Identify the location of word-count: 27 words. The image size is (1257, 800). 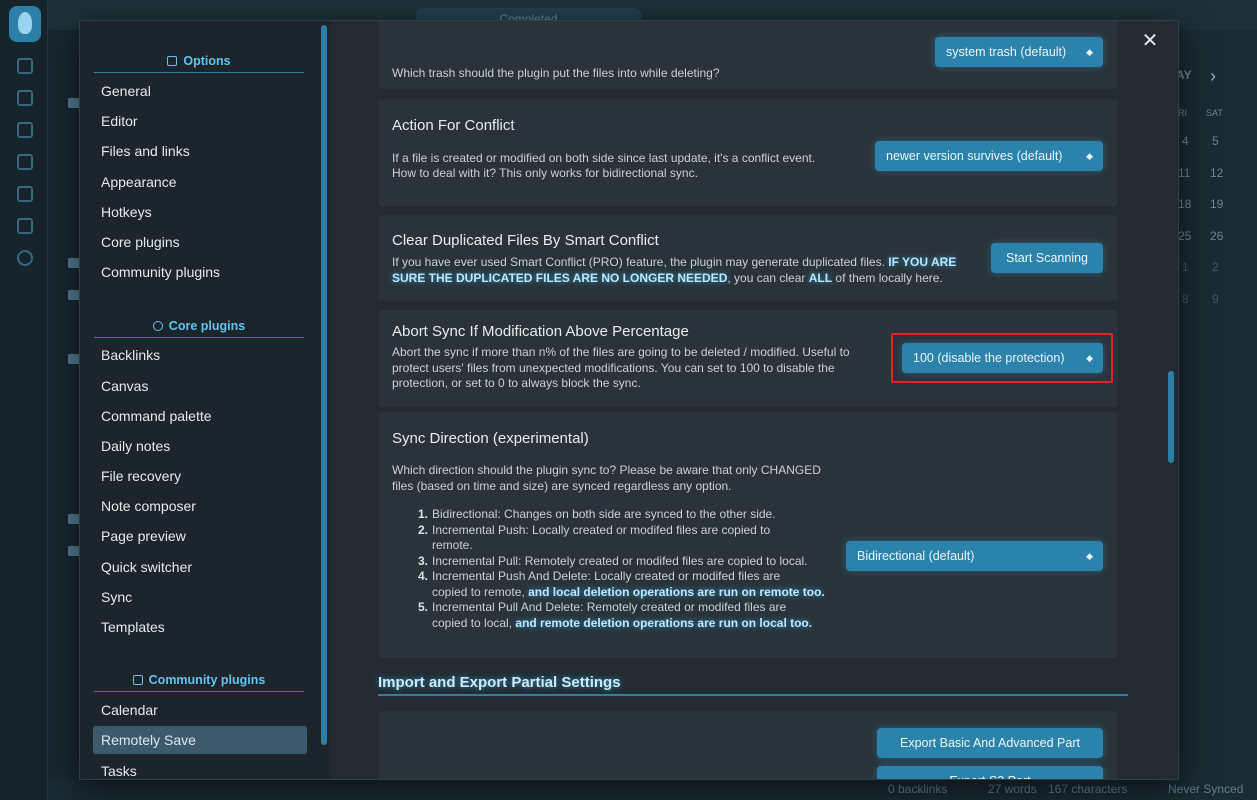
(1012, 789).